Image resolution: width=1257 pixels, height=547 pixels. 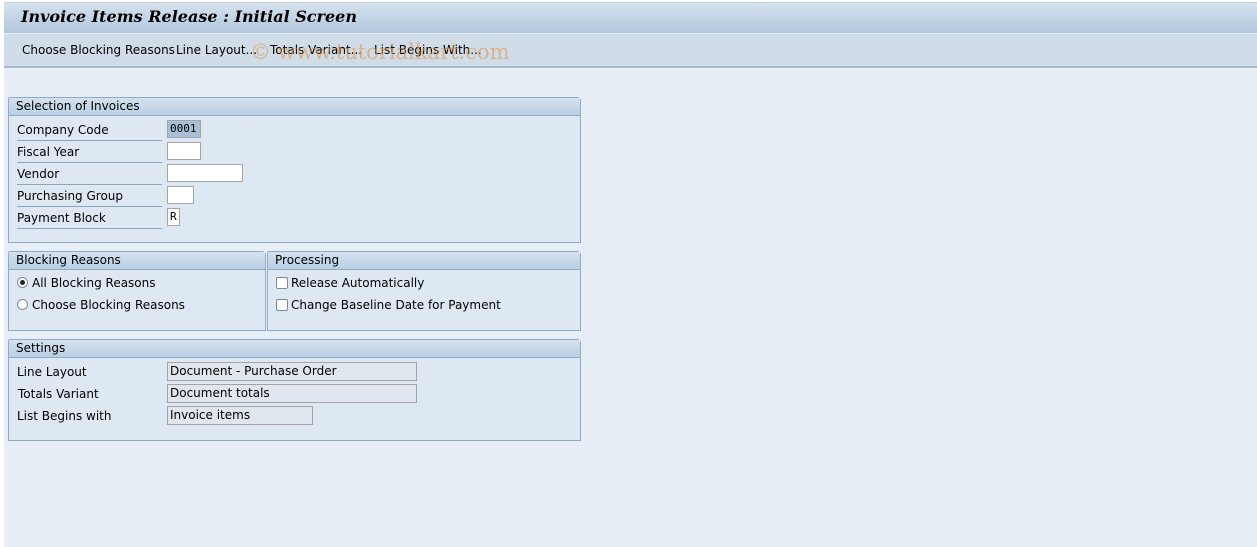 I want to click on company-code-label: Company Code, so click(x=63, y=130).